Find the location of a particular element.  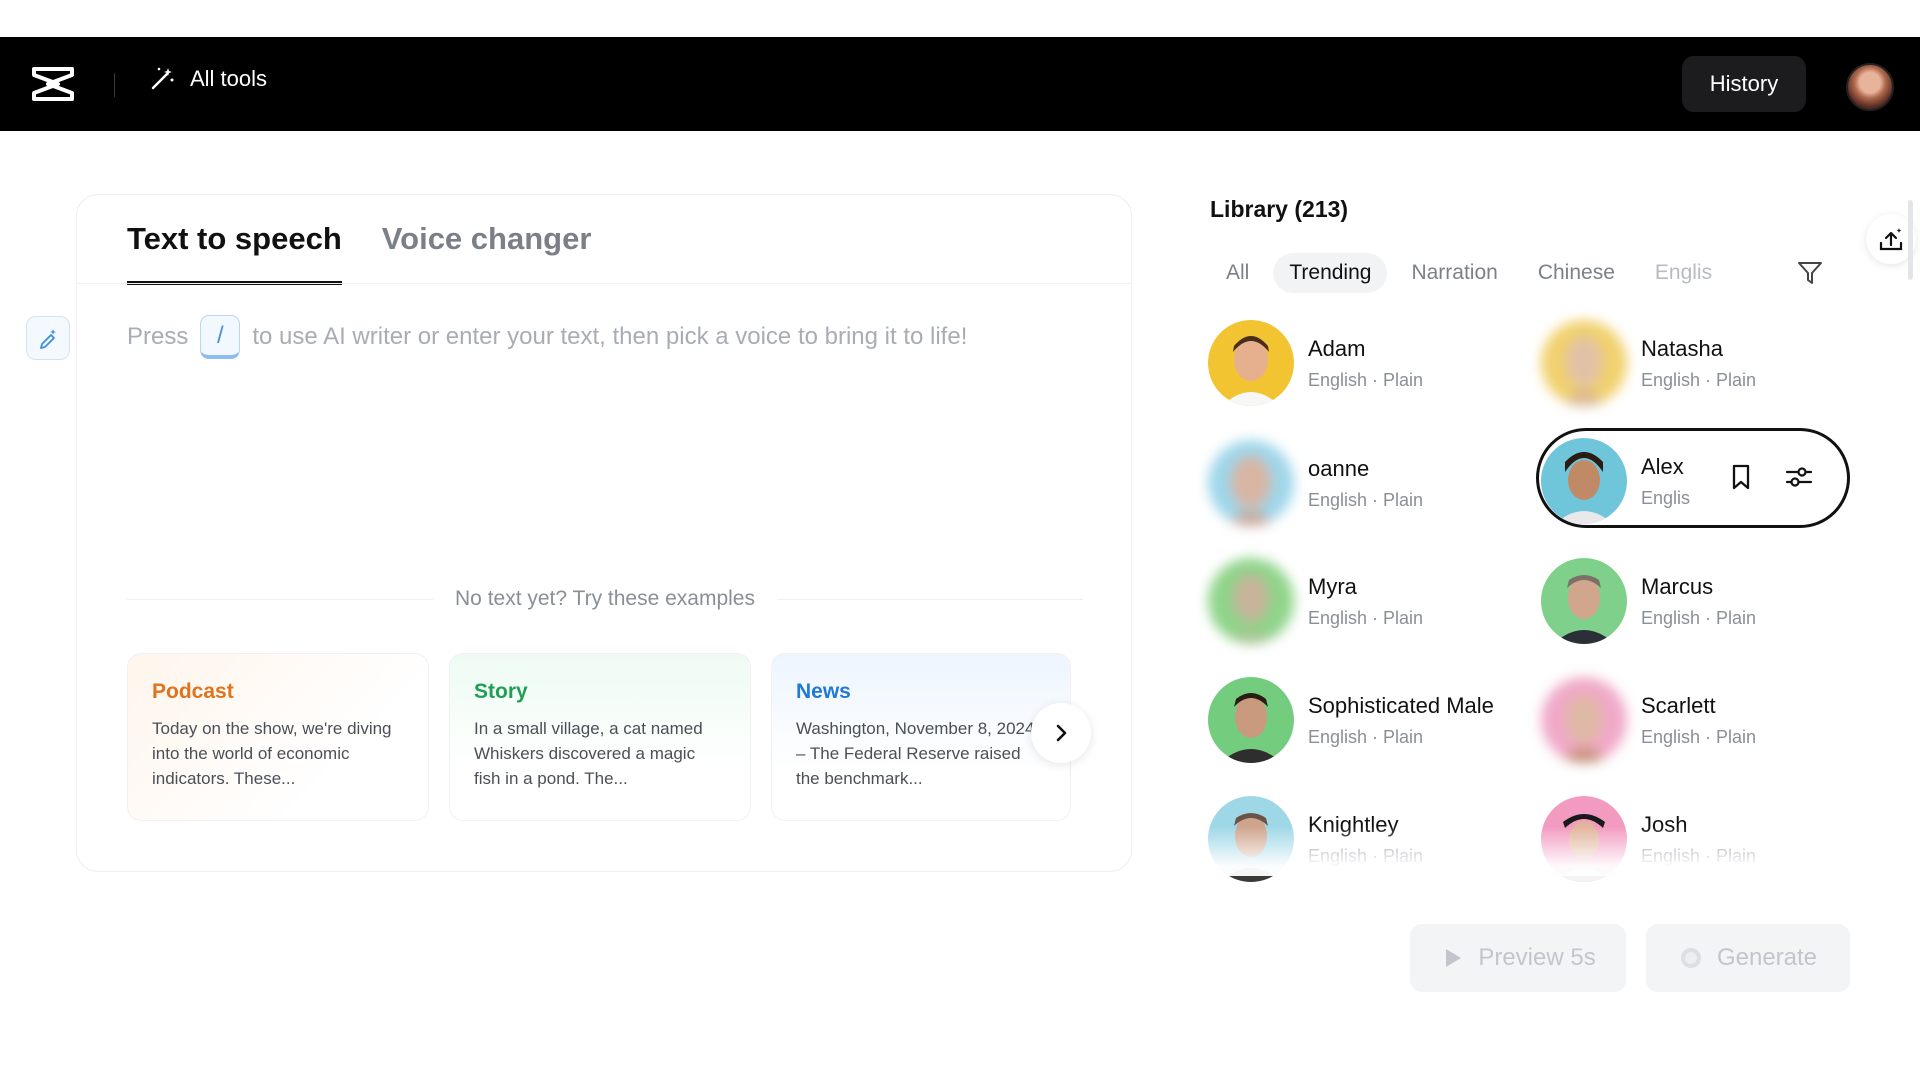

voice-meta: Englis is located at coordinates (1666, 498).